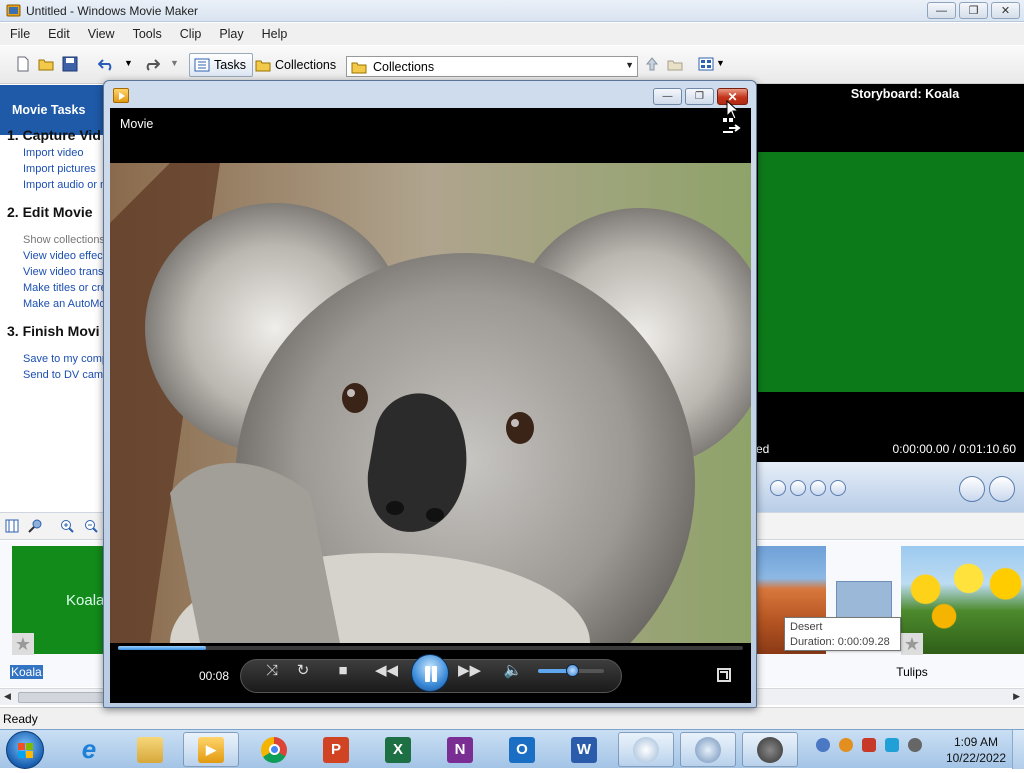  I want to click on show-timeline-icon, so click(12, 526).